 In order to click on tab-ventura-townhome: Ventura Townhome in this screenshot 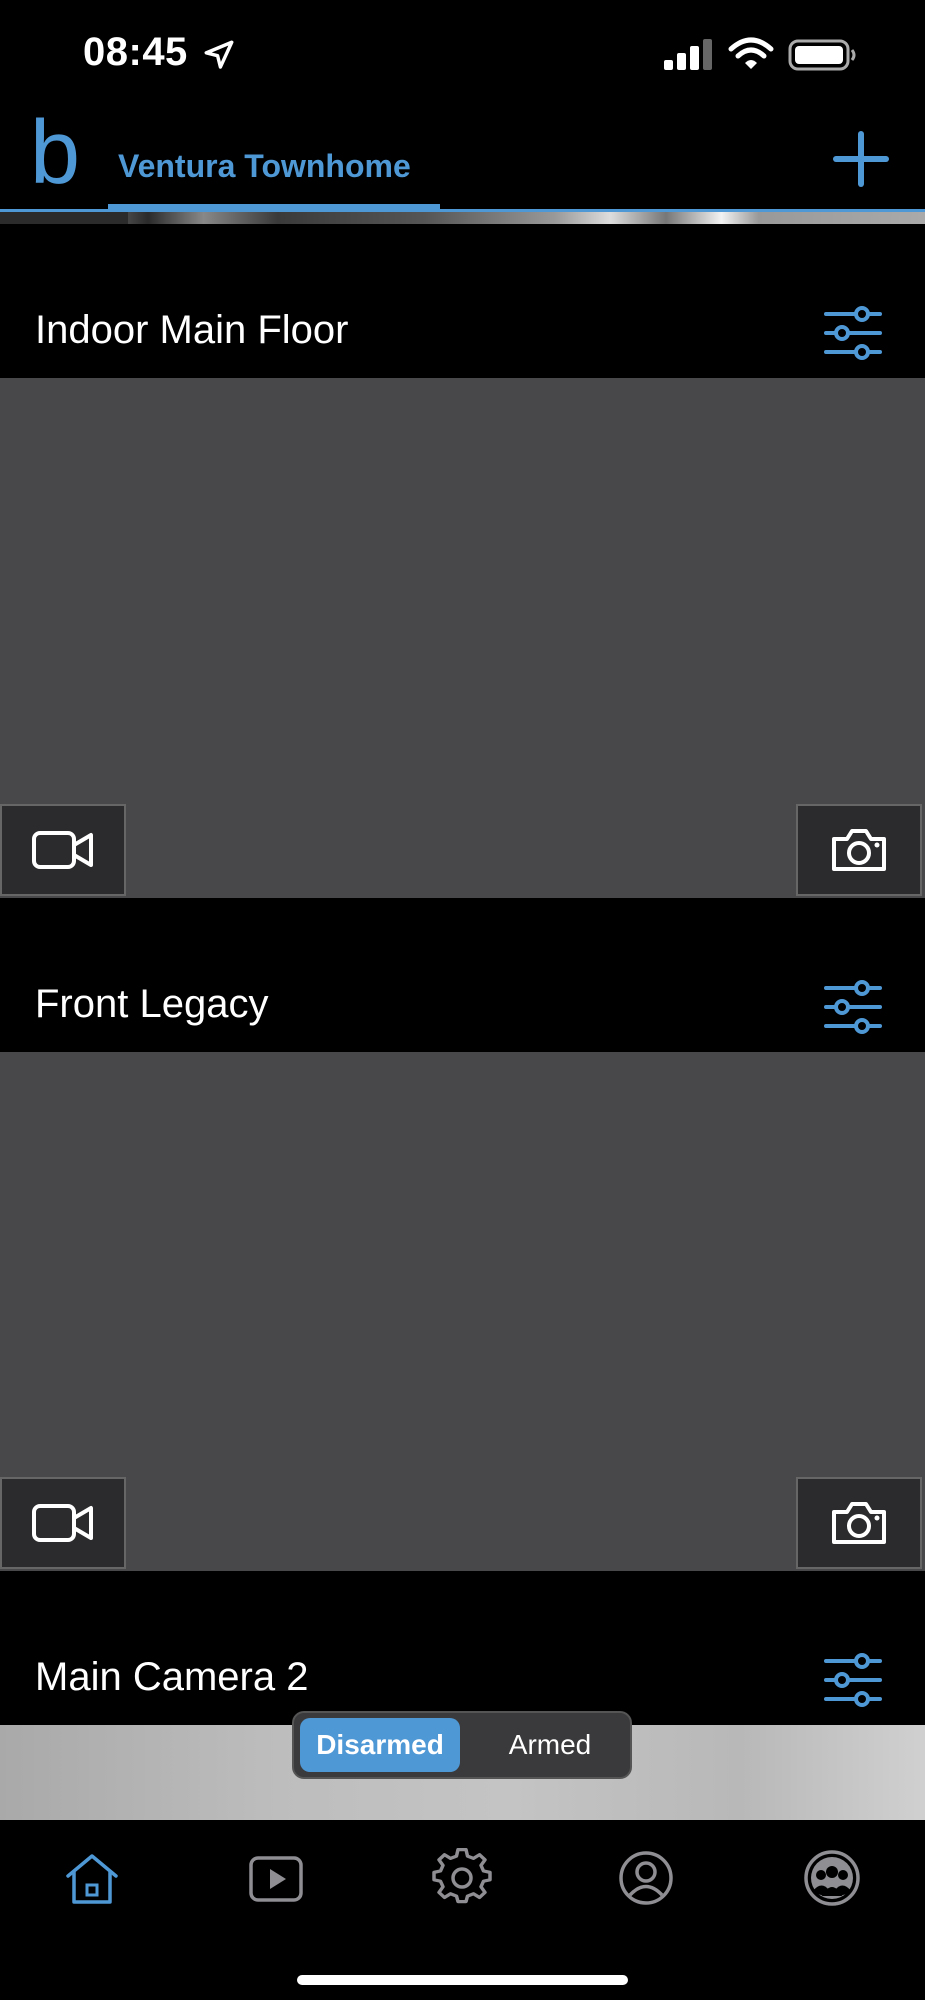, I will do `click(274, 175)`.